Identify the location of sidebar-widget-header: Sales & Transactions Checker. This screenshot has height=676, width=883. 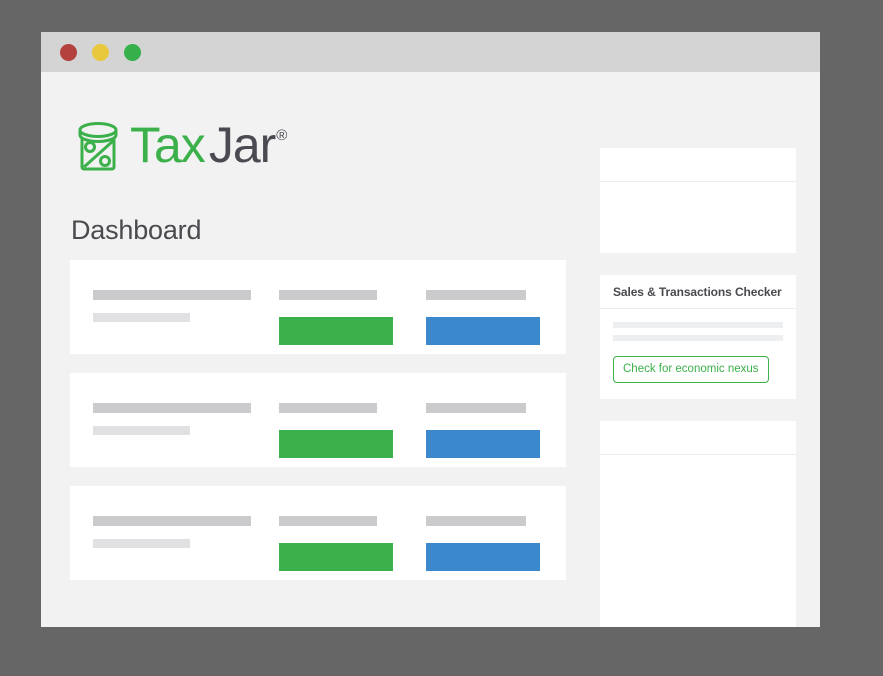
(698, 292).